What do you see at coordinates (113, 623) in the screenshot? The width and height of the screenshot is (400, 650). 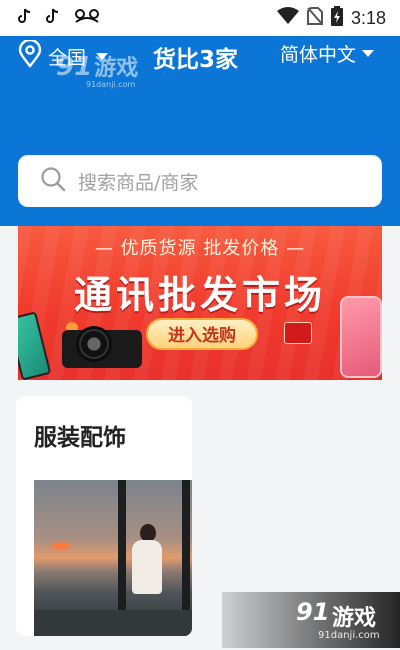 I see `bed-surface` at bounding box center [113, 623].